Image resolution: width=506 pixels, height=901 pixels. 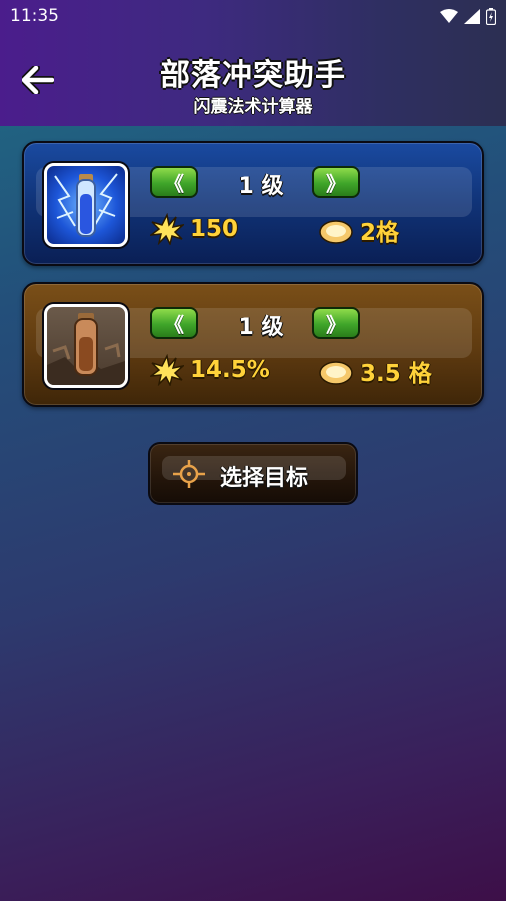 What do you see at coordinates (86, 205) in the screenshot?
I see `lightning-spell-icon` at bounding box center [86, 205].